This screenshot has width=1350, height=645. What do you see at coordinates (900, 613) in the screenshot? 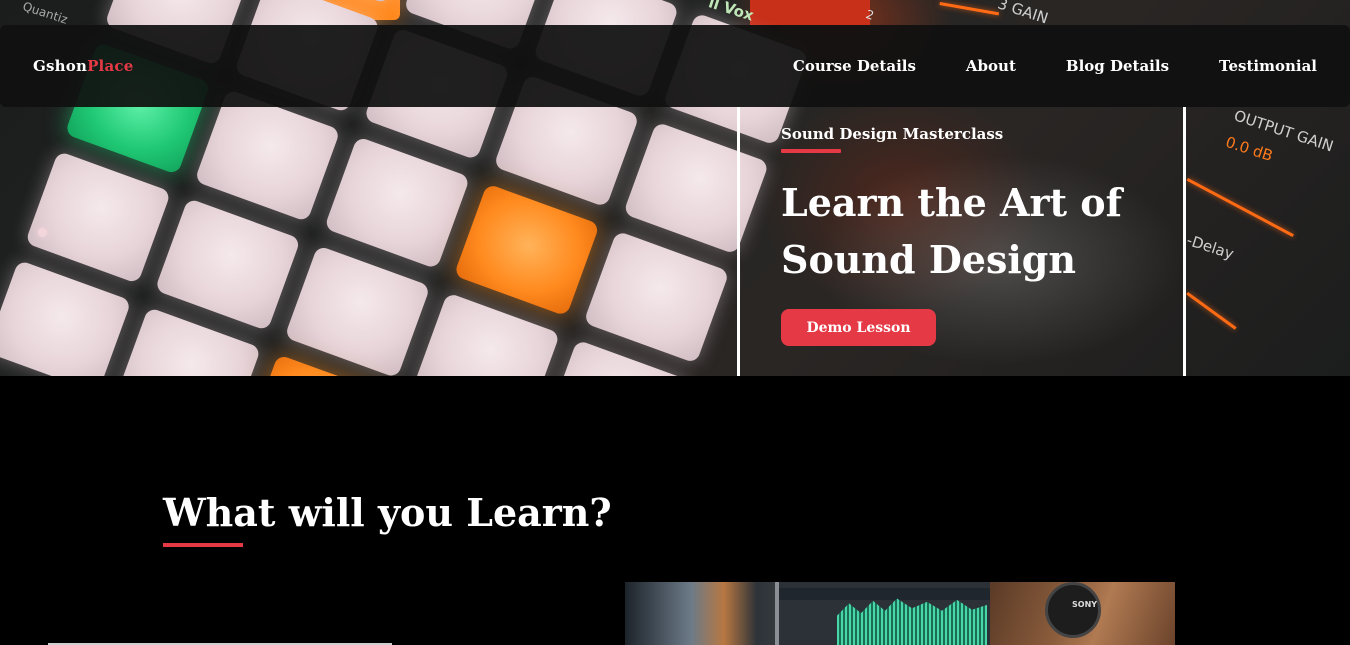
I see `studio-photo: SONY` at bounding box center [900, 613].